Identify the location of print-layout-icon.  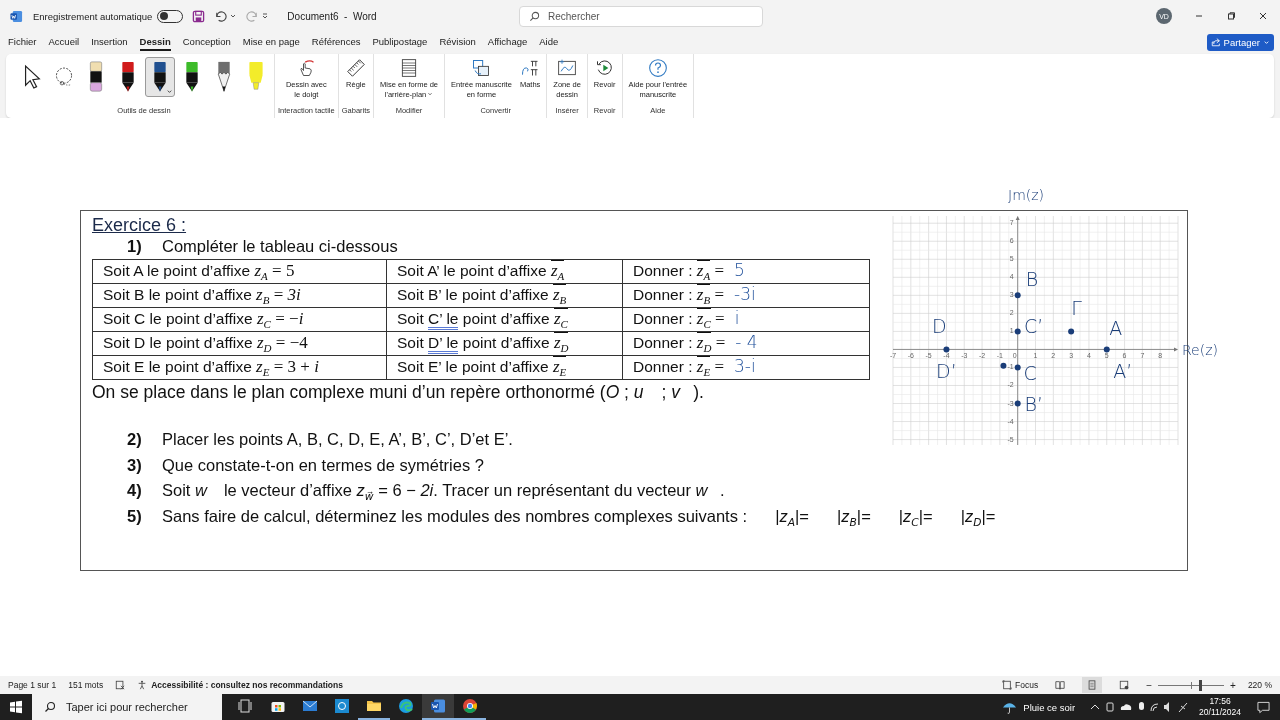
(1092, 685).